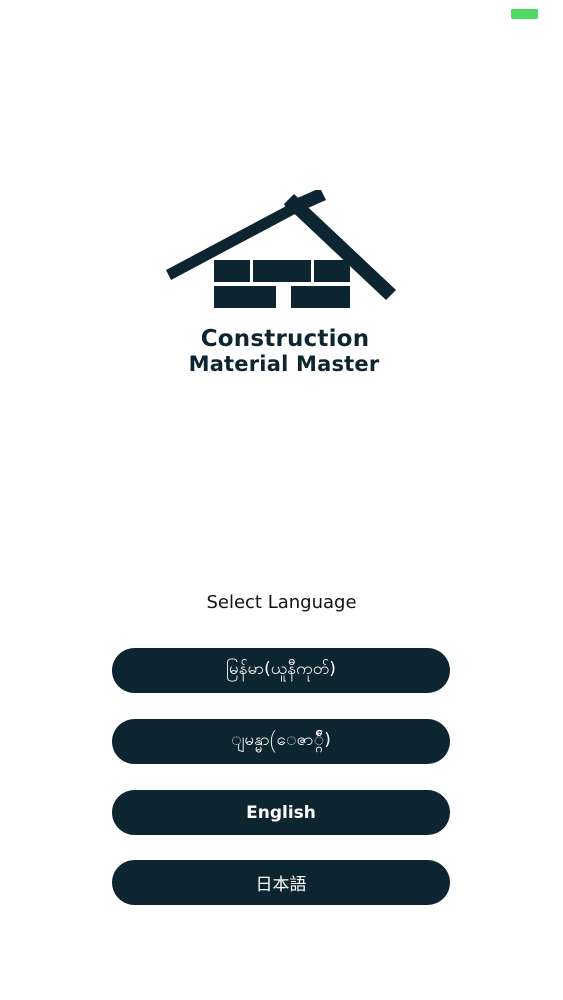  I want to click on battery-icon, so click(524, 14).